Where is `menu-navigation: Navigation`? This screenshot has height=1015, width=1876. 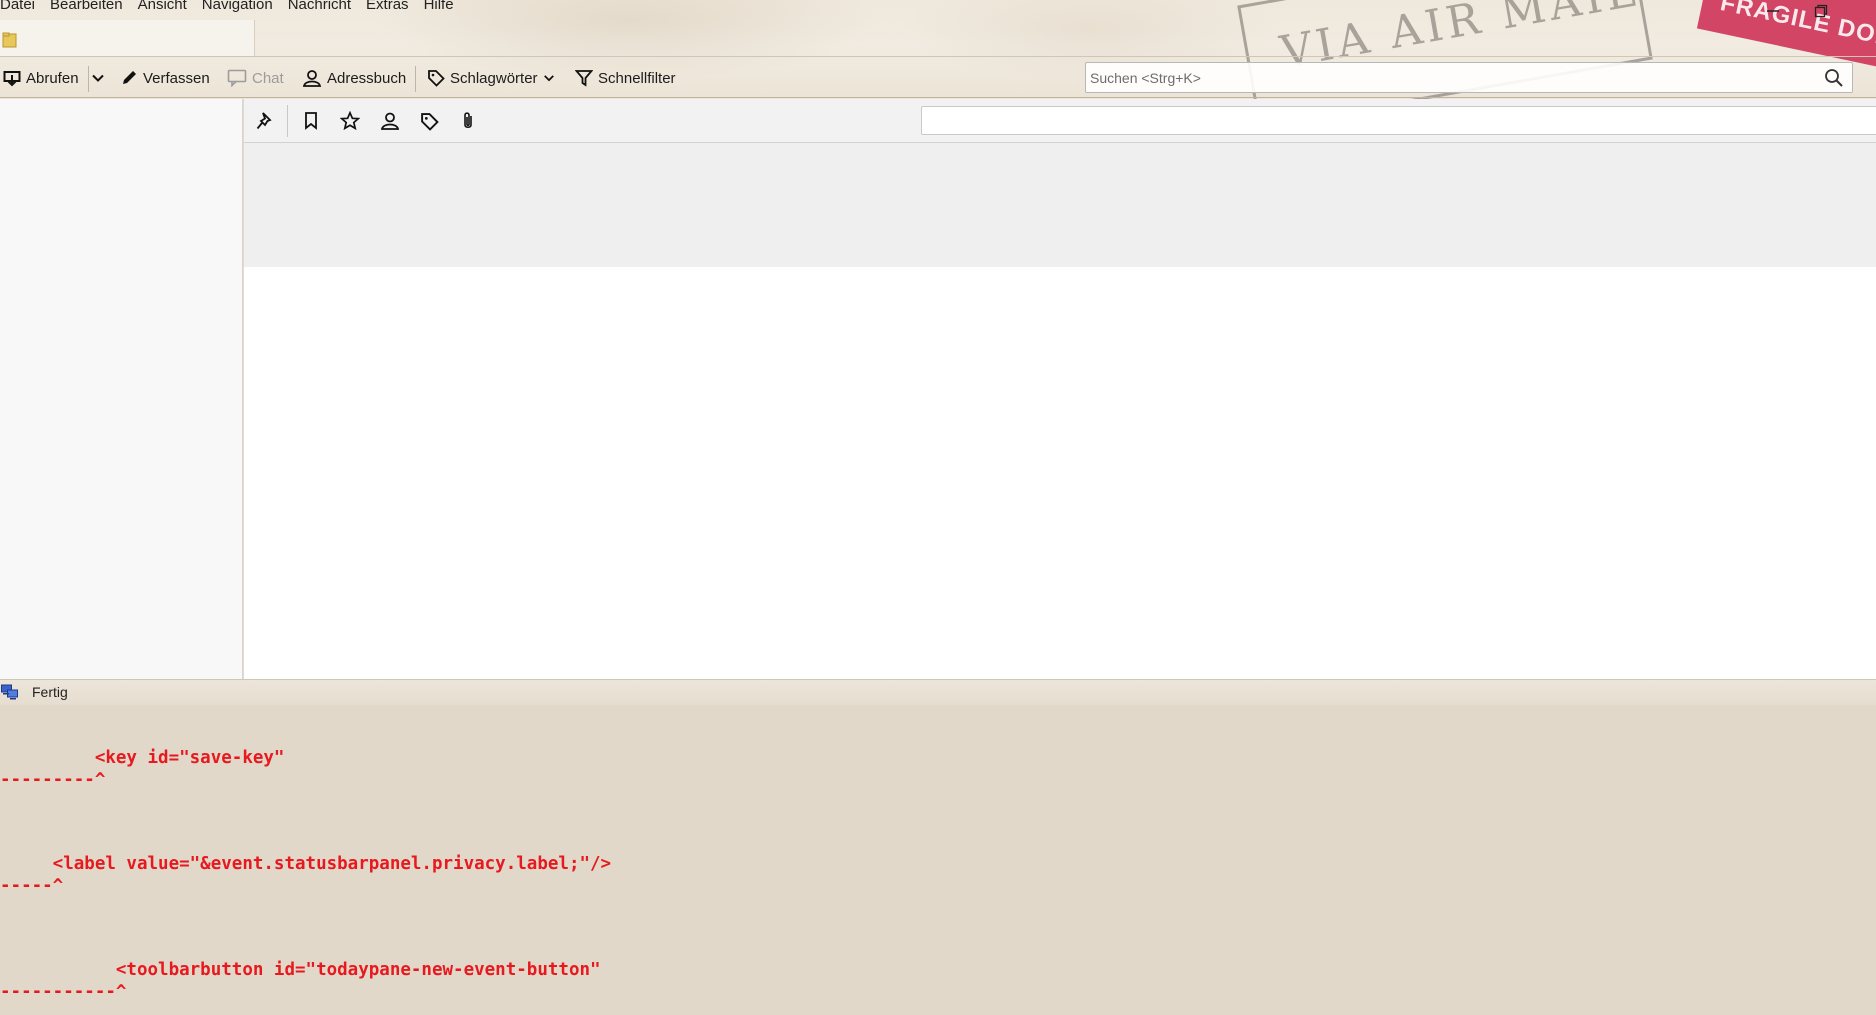
menu-navigation: Navigation is located at coordinates (237, 8).